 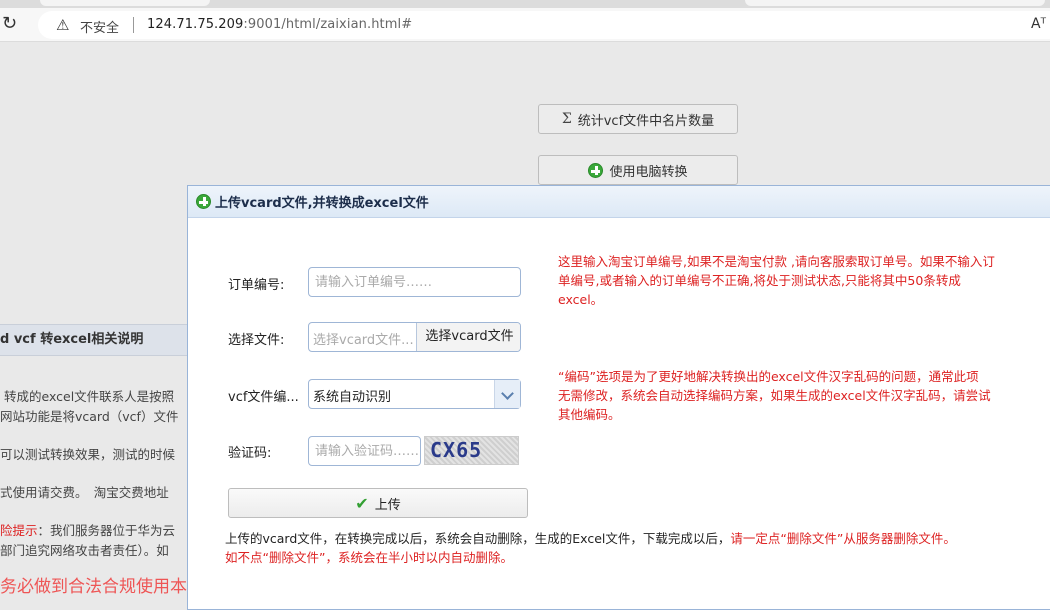 What do you see at coordinates (96, 340) in the screenshot?
I see `instructions-title: d vcf 转excel相关说明` at bounding box center [96, 340].